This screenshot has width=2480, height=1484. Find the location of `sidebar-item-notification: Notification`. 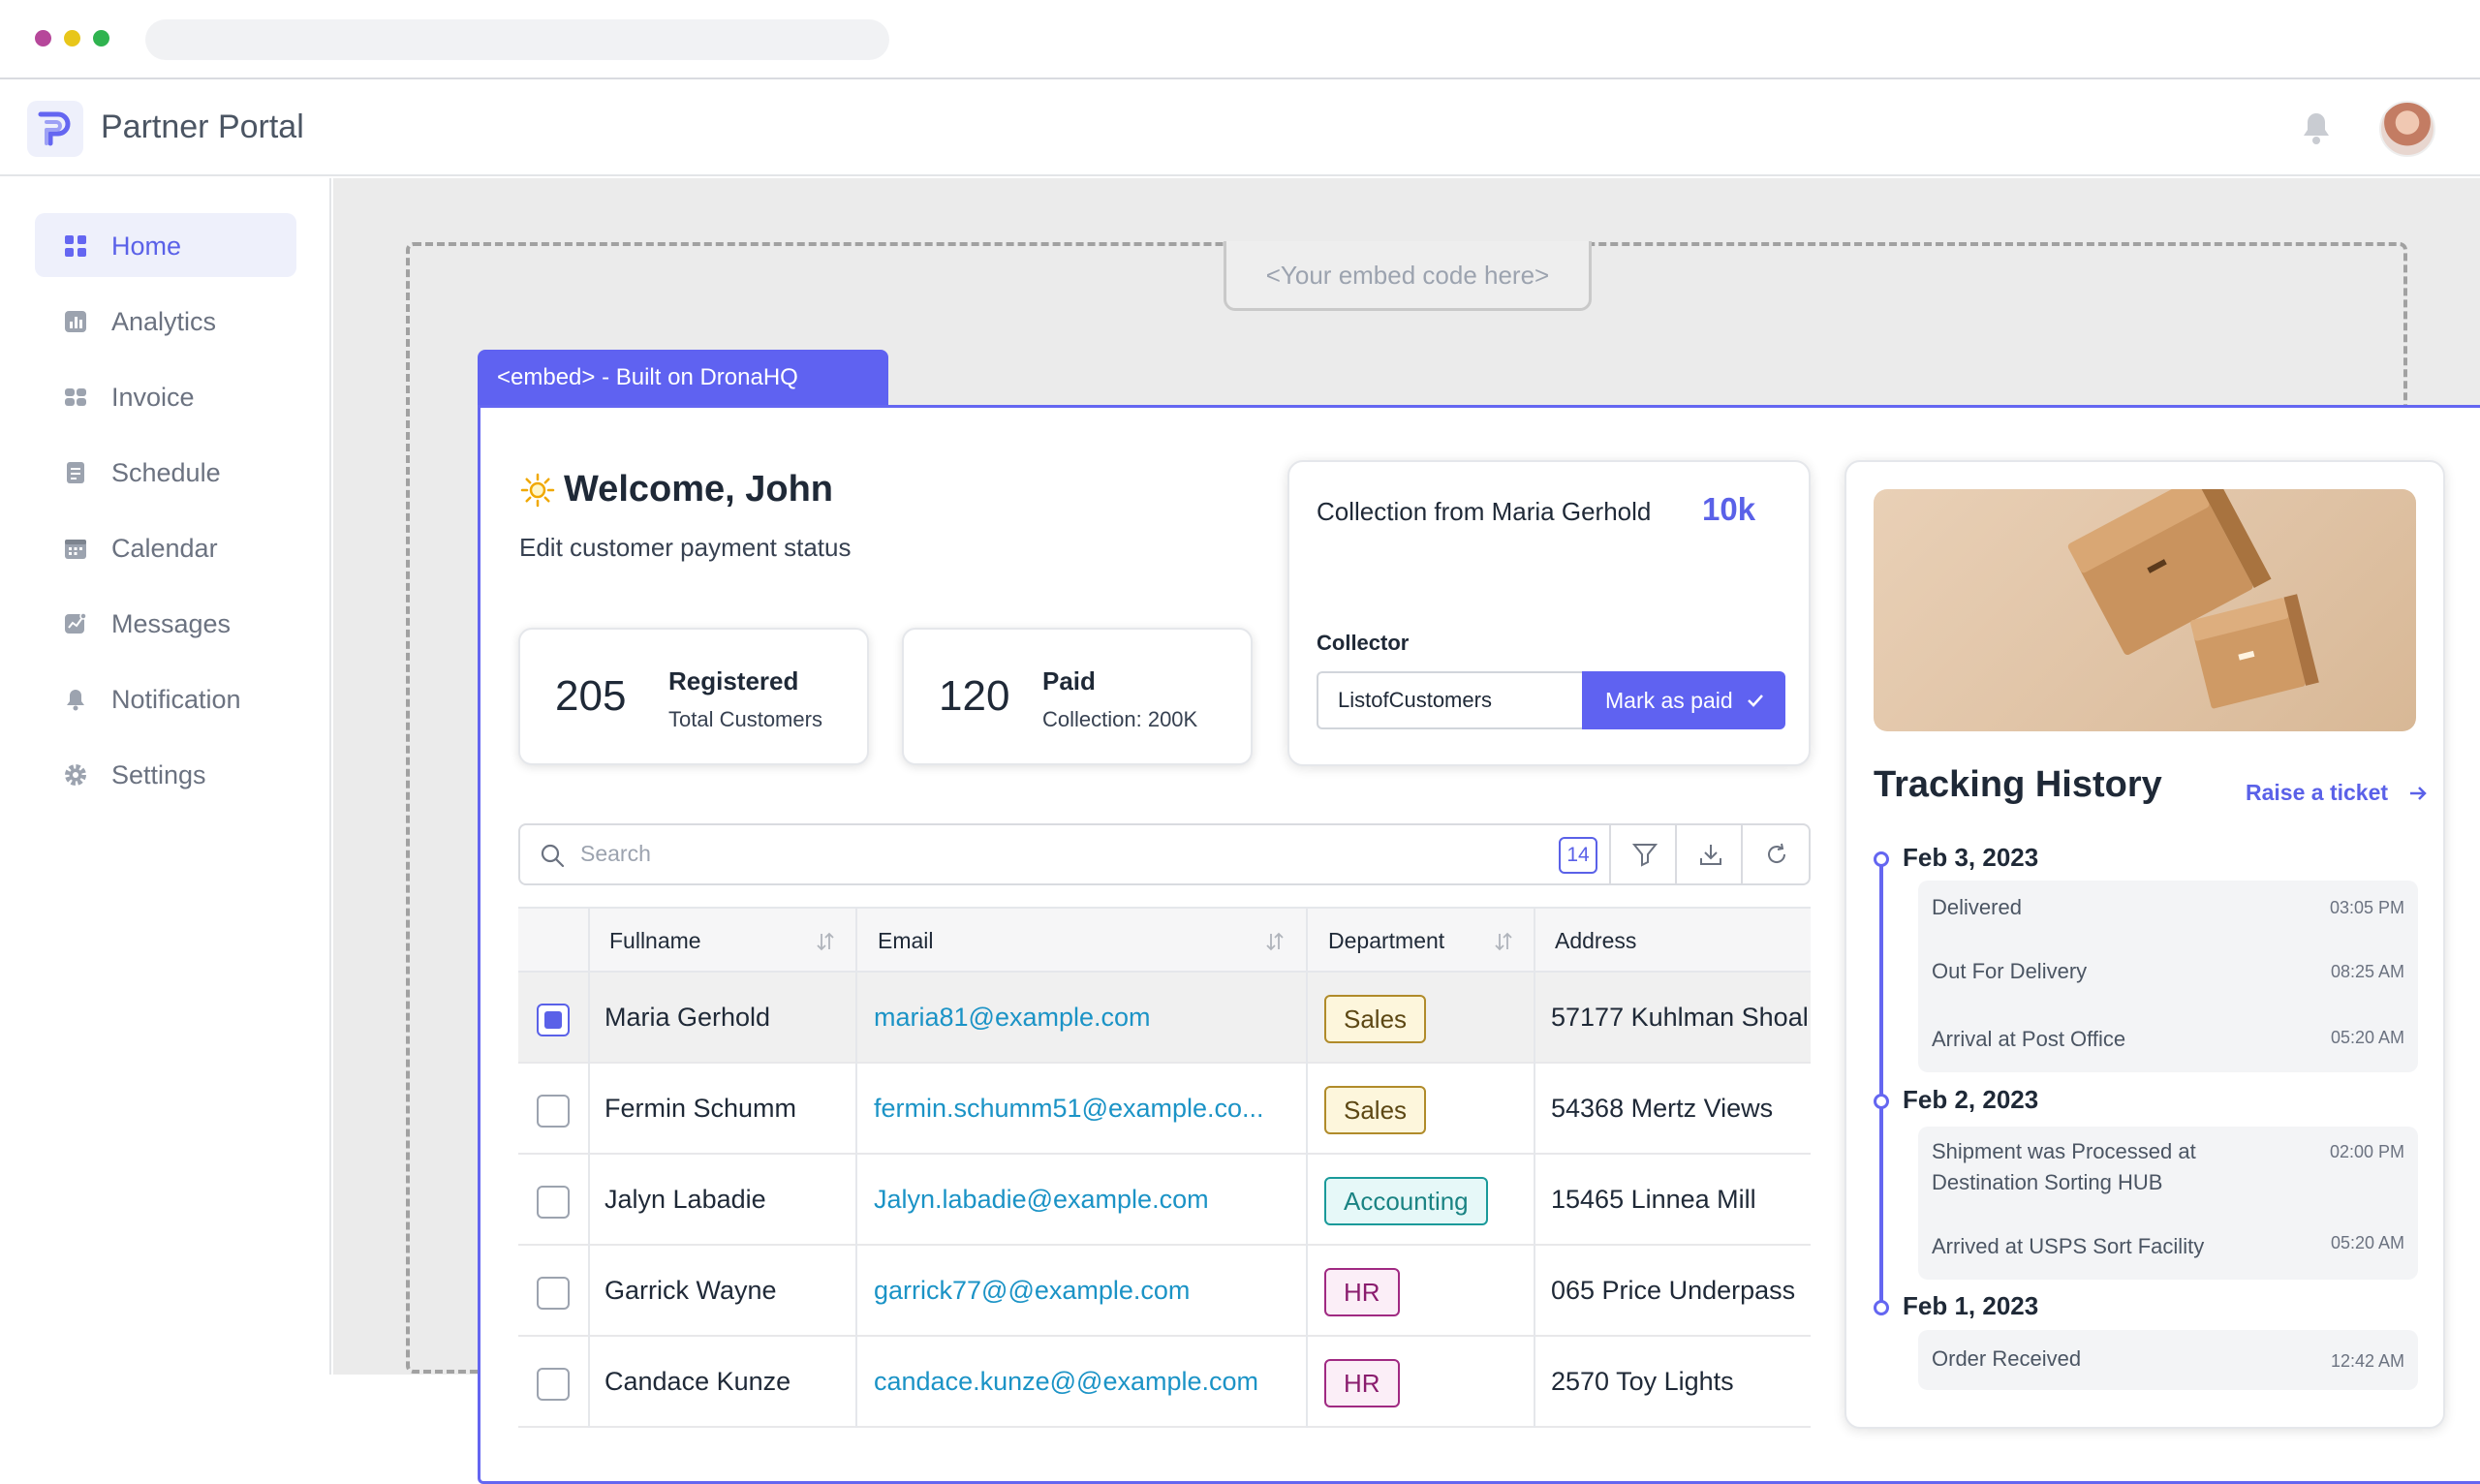

sidebar-item-notification: Notification is located at coordinates (165, 698).